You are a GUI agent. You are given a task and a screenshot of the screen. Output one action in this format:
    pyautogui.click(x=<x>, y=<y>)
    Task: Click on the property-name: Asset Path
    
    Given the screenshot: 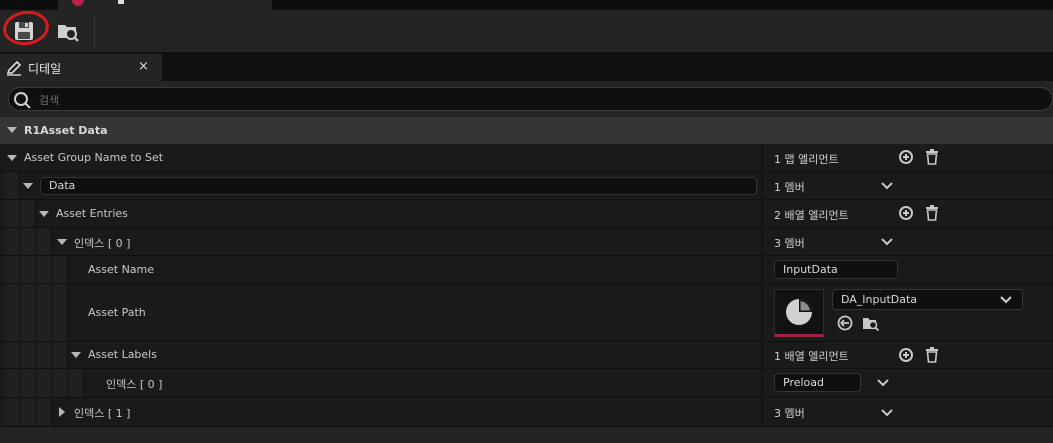 What is the action you would take?
    pyautogui.click(x=117, y=312)
    